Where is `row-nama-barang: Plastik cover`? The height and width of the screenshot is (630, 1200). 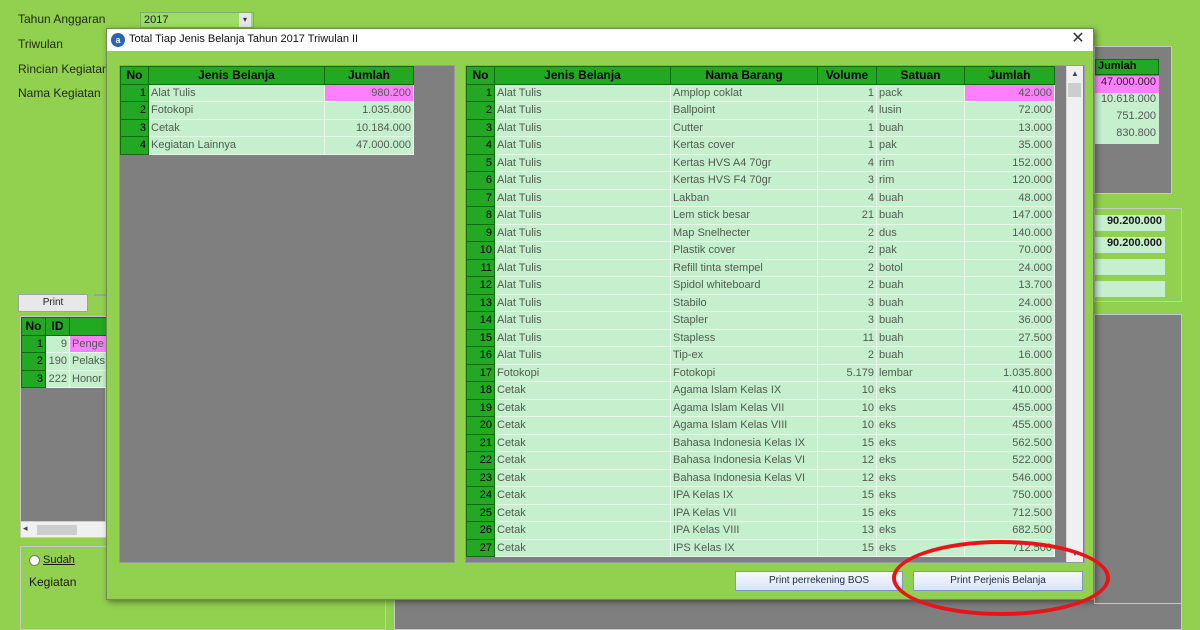 row-nama-barang: Plastik cover is located at coordinates (744, 250).